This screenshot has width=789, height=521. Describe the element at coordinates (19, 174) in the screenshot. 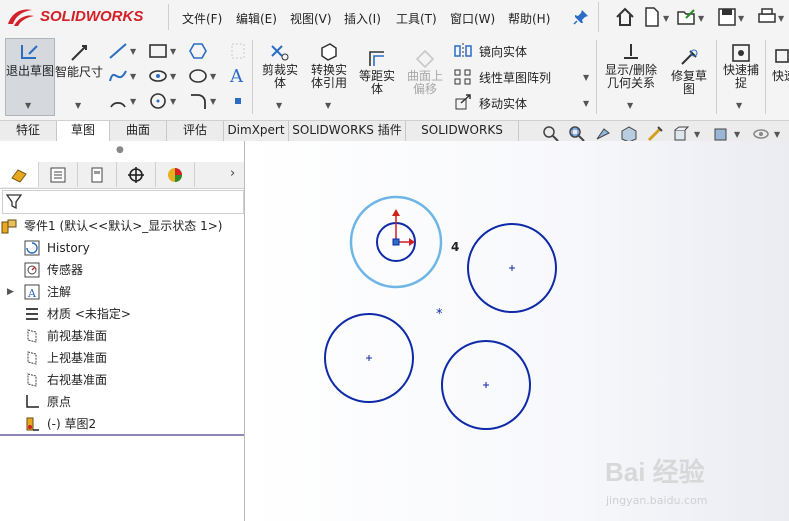

I see `tab-feature-manager` at that location.